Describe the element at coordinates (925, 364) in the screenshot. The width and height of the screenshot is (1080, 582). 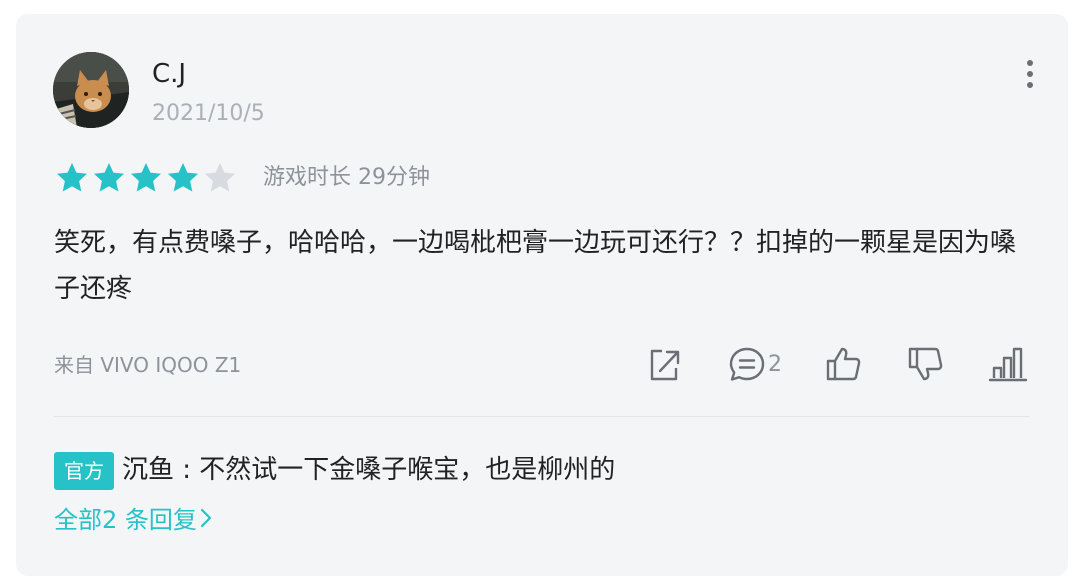
I see `thumbs-down-icon` at that location.